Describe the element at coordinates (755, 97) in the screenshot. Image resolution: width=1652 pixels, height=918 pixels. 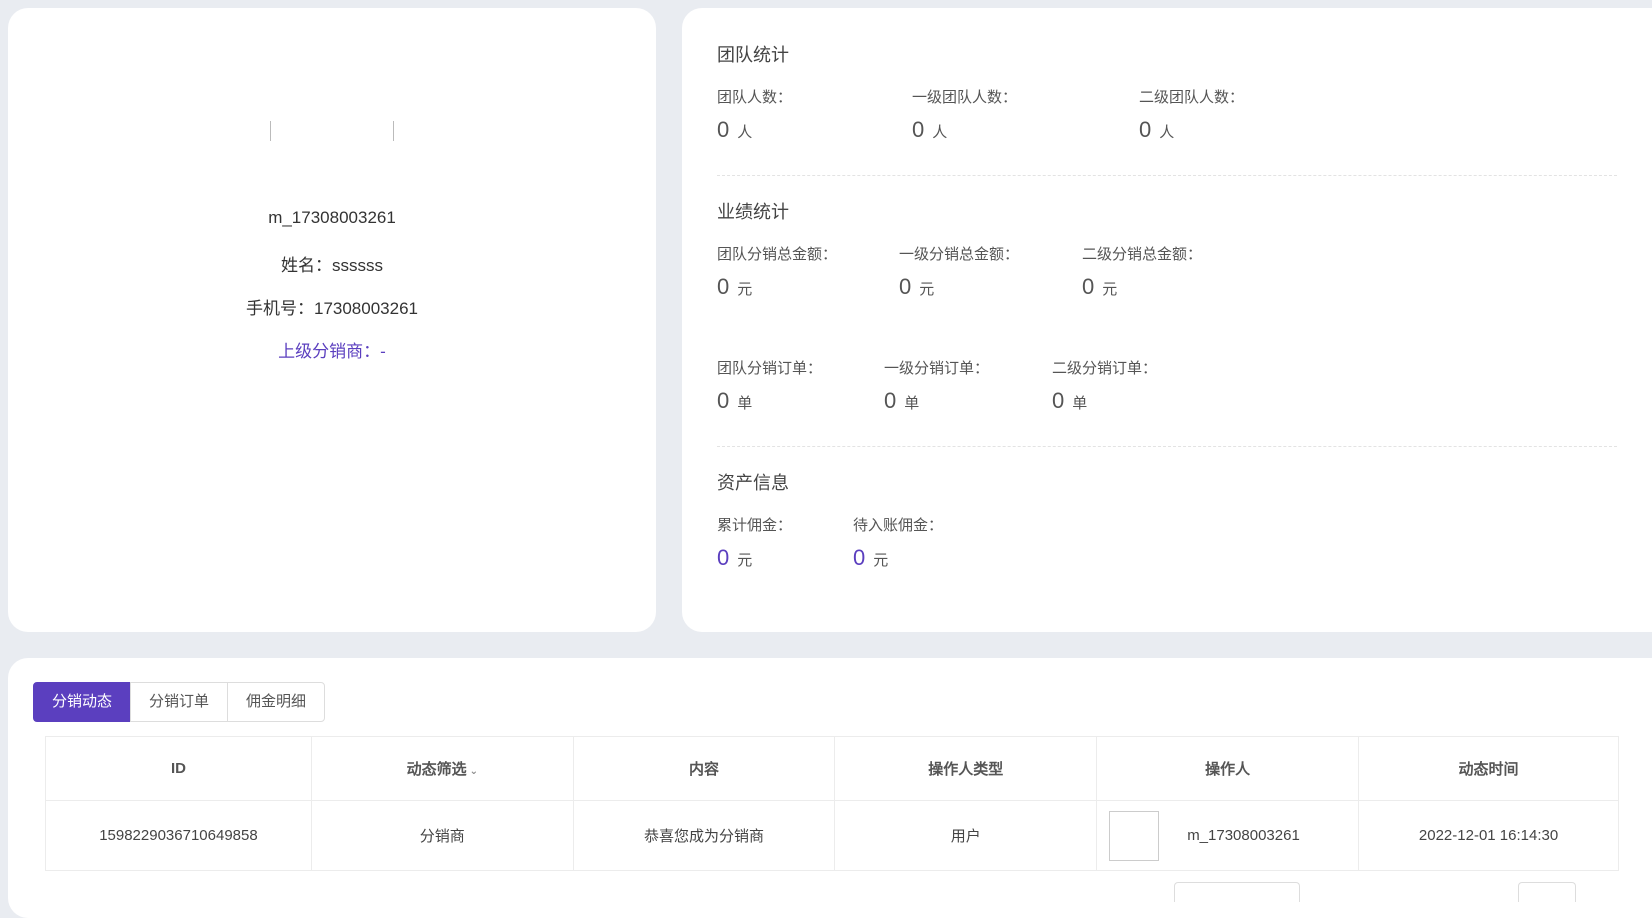
I see `stat-label: 团队人数：` at that location.